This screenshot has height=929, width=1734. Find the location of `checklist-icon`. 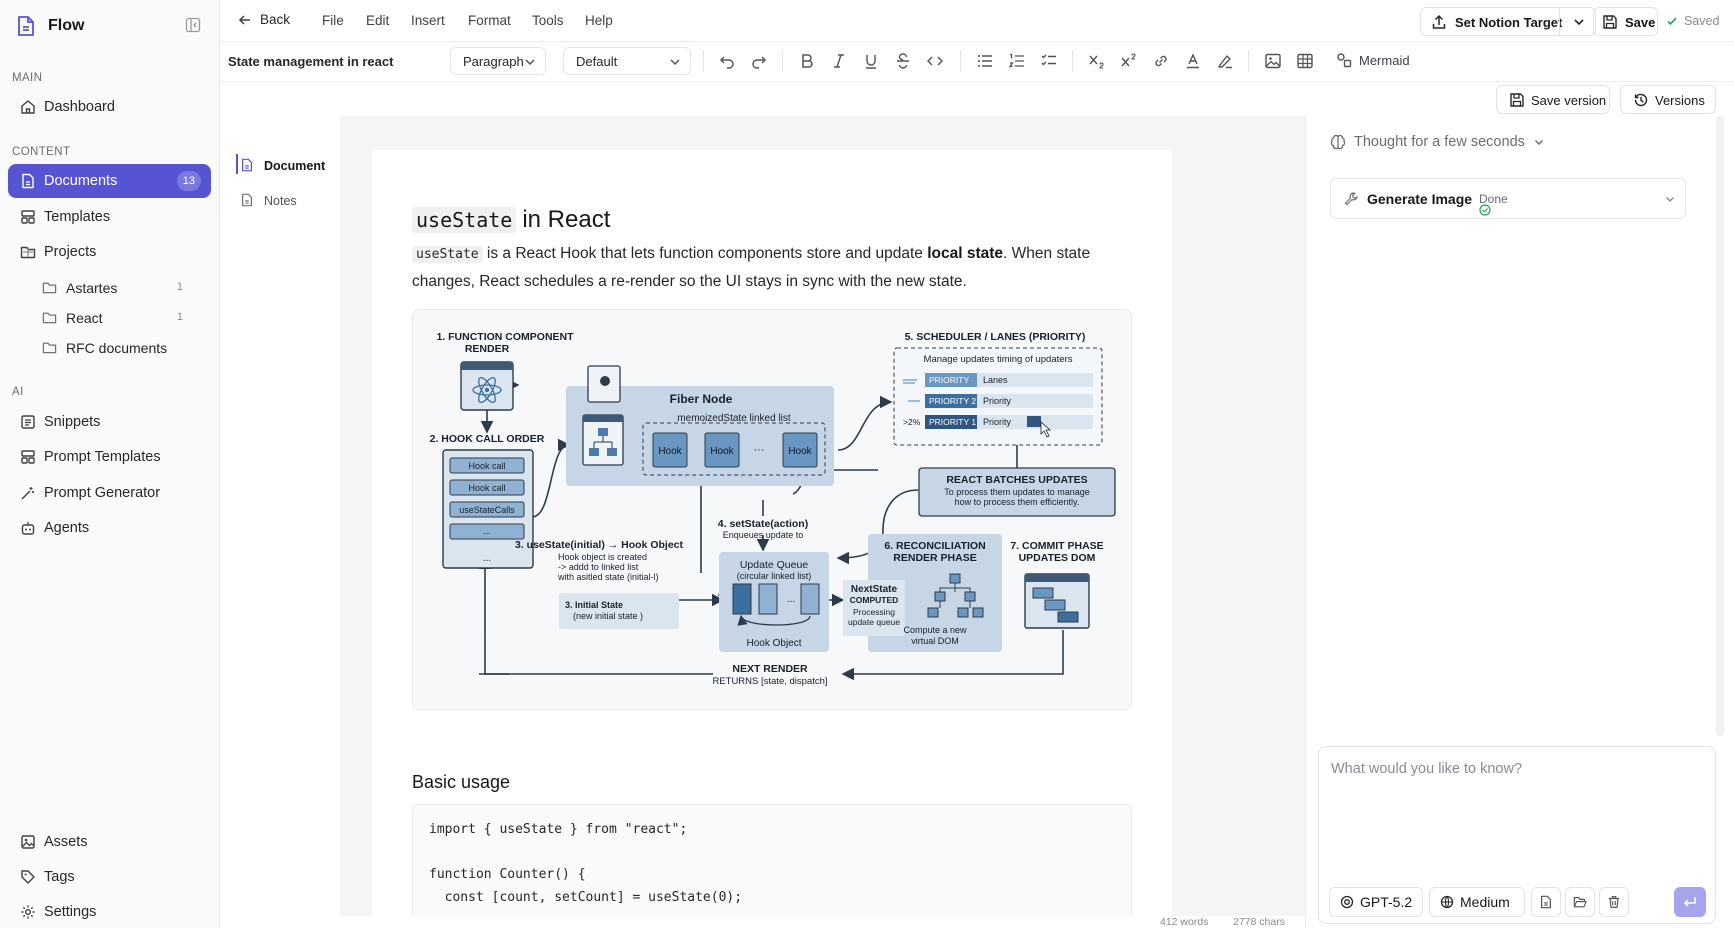

checklist-icon is located at coordinates (1049, 61).